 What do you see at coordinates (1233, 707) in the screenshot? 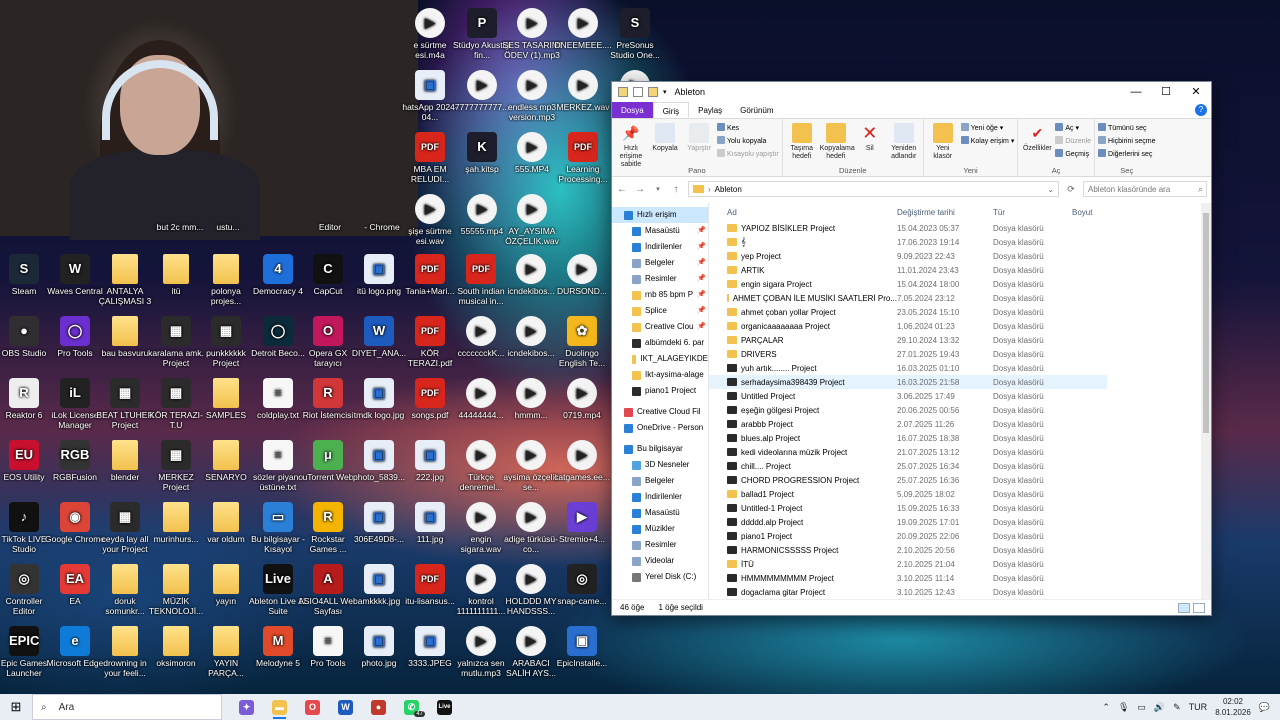
I see `clock: 02:02 8.01.2026` at bounding box center [1233, 707].